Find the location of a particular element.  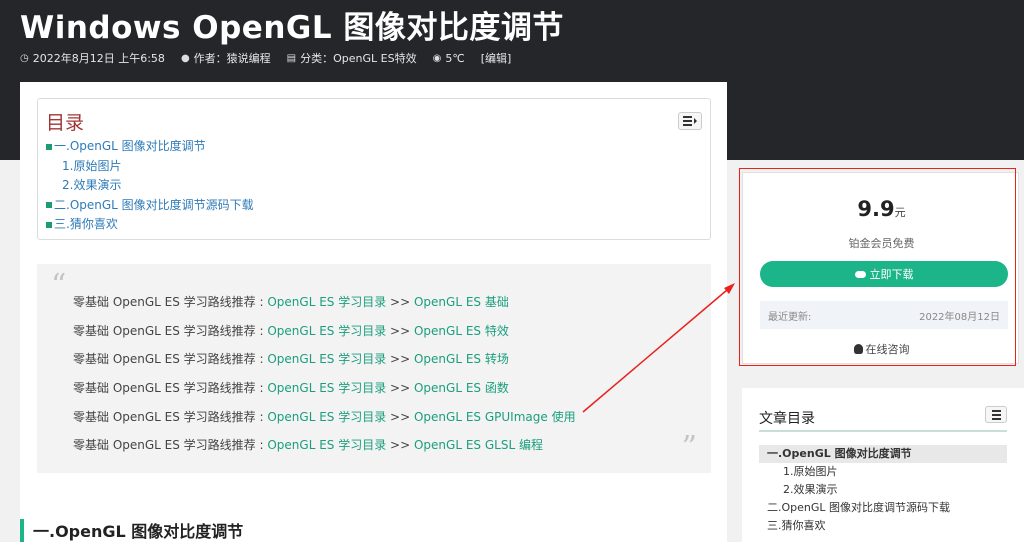

price: 9.9元 is located at coordinates (881, 209).